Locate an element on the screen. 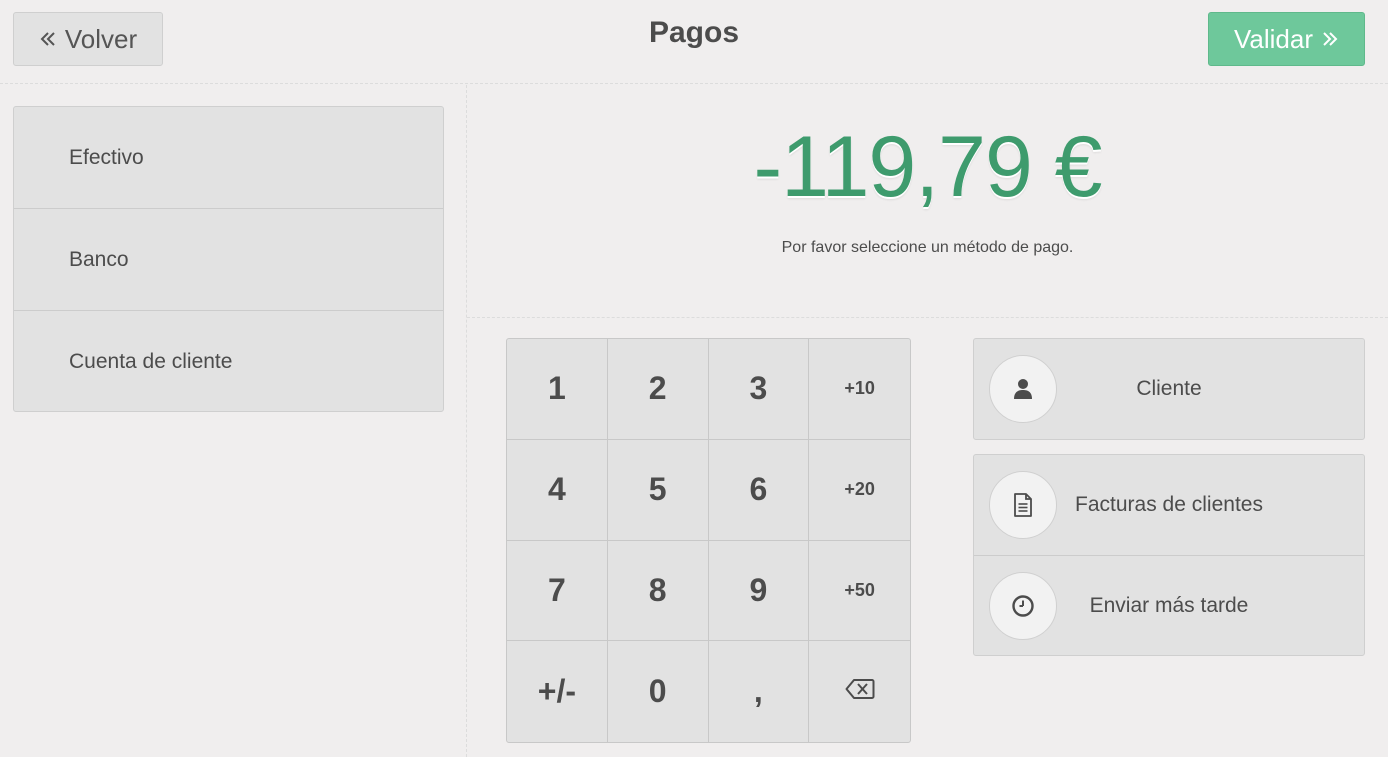  numpad-key-2: 2 is located at coordinates (658, 389).